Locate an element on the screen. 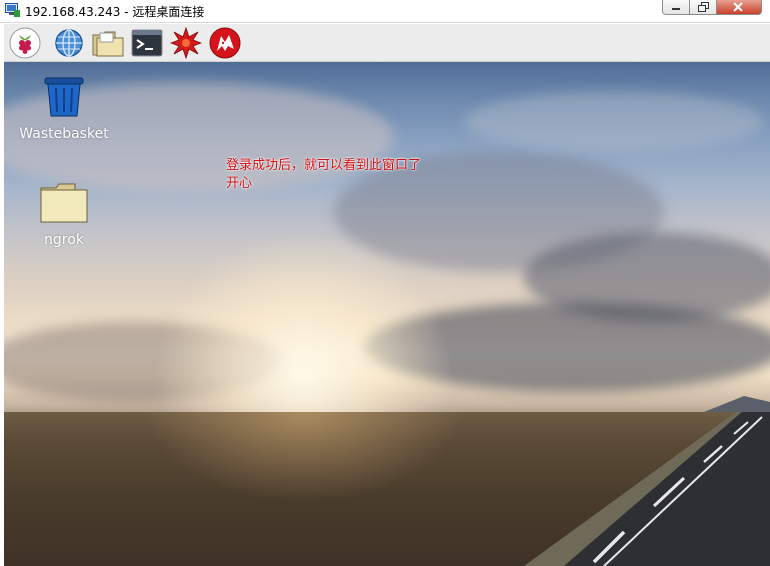  window-controls is located at coordinates (712, 8).